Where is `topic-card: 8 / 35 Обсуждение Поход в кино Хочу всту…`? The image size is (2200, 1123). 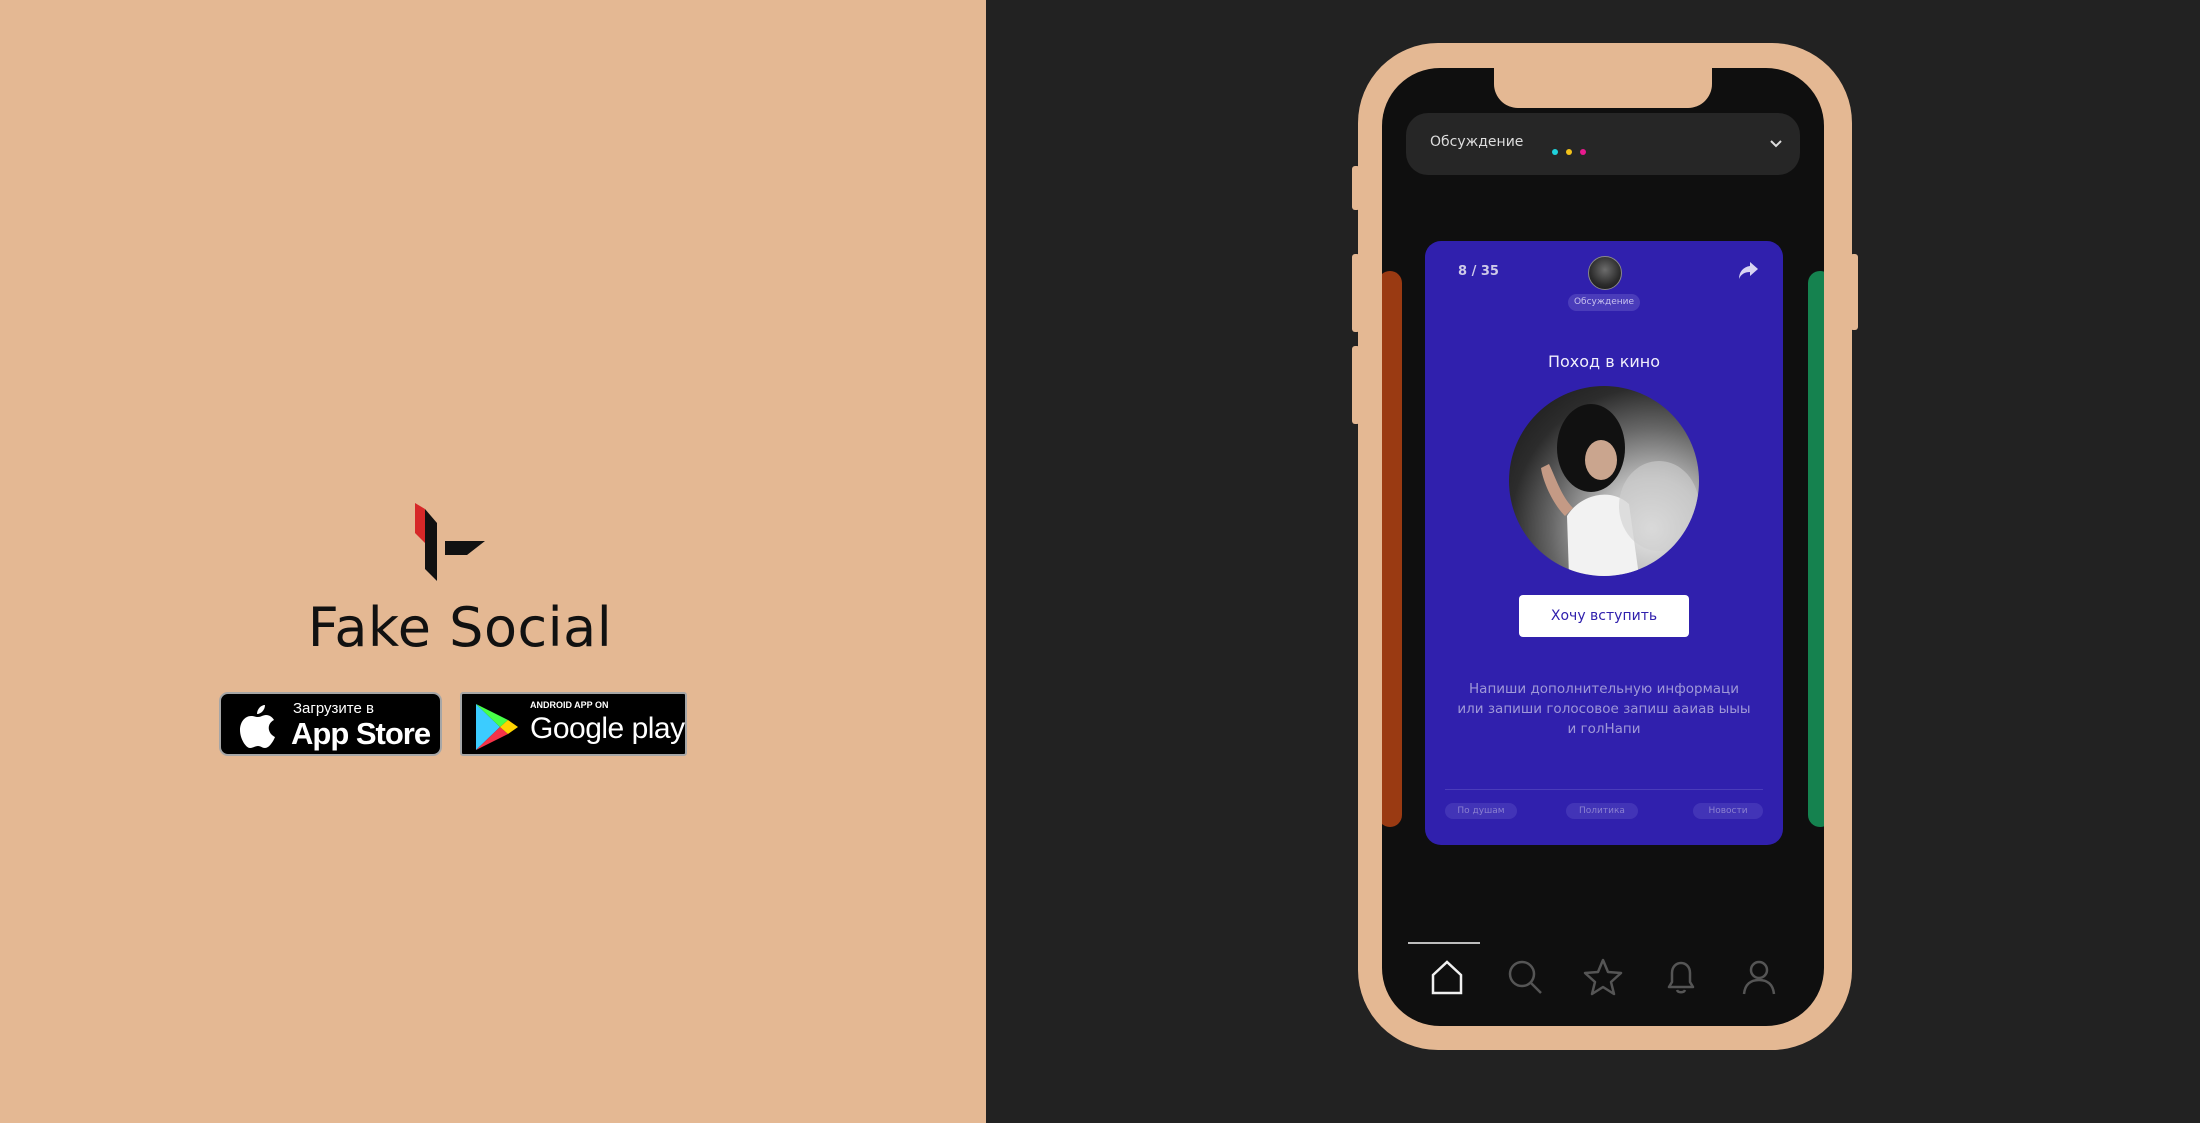
topic-card: 8 / 35 Обсуждение Поход в кино Хочу всту… is located at coordinates (1604, 543).